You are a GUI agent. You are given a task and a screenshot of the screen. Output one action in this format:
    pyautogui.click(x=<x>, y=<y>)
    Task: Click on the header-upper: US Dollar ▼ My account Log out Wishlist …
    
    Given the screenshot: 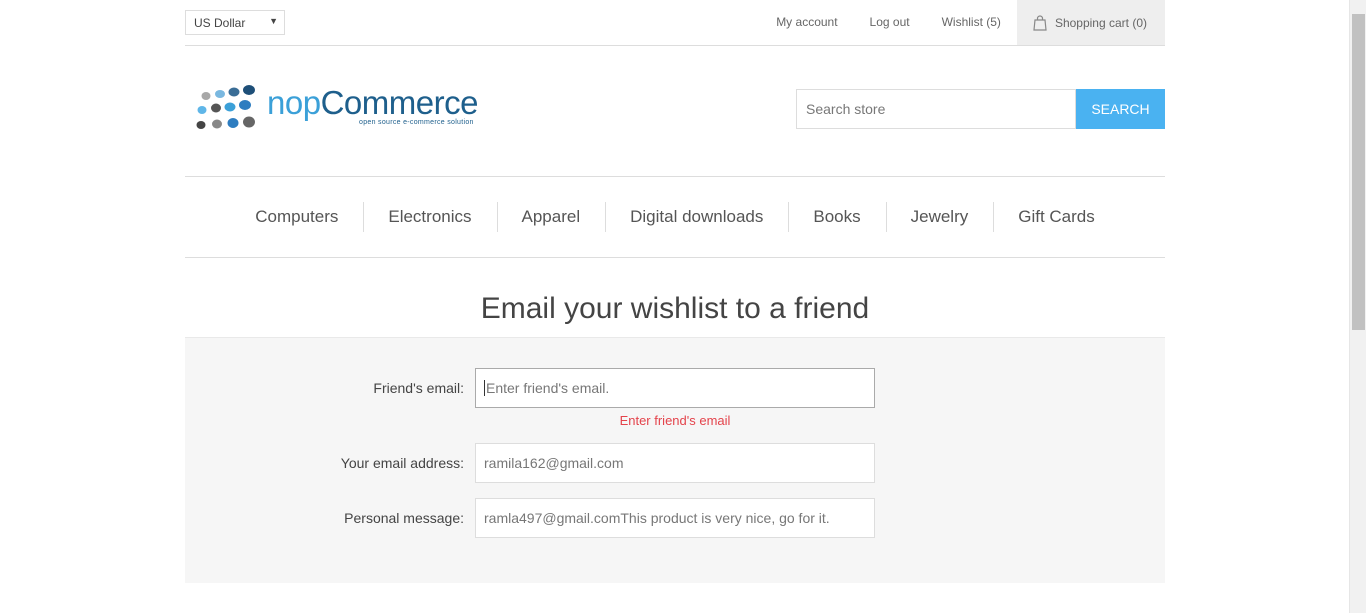 What is the action you would take?
    pyautogui.click(x=675, y=23)
    